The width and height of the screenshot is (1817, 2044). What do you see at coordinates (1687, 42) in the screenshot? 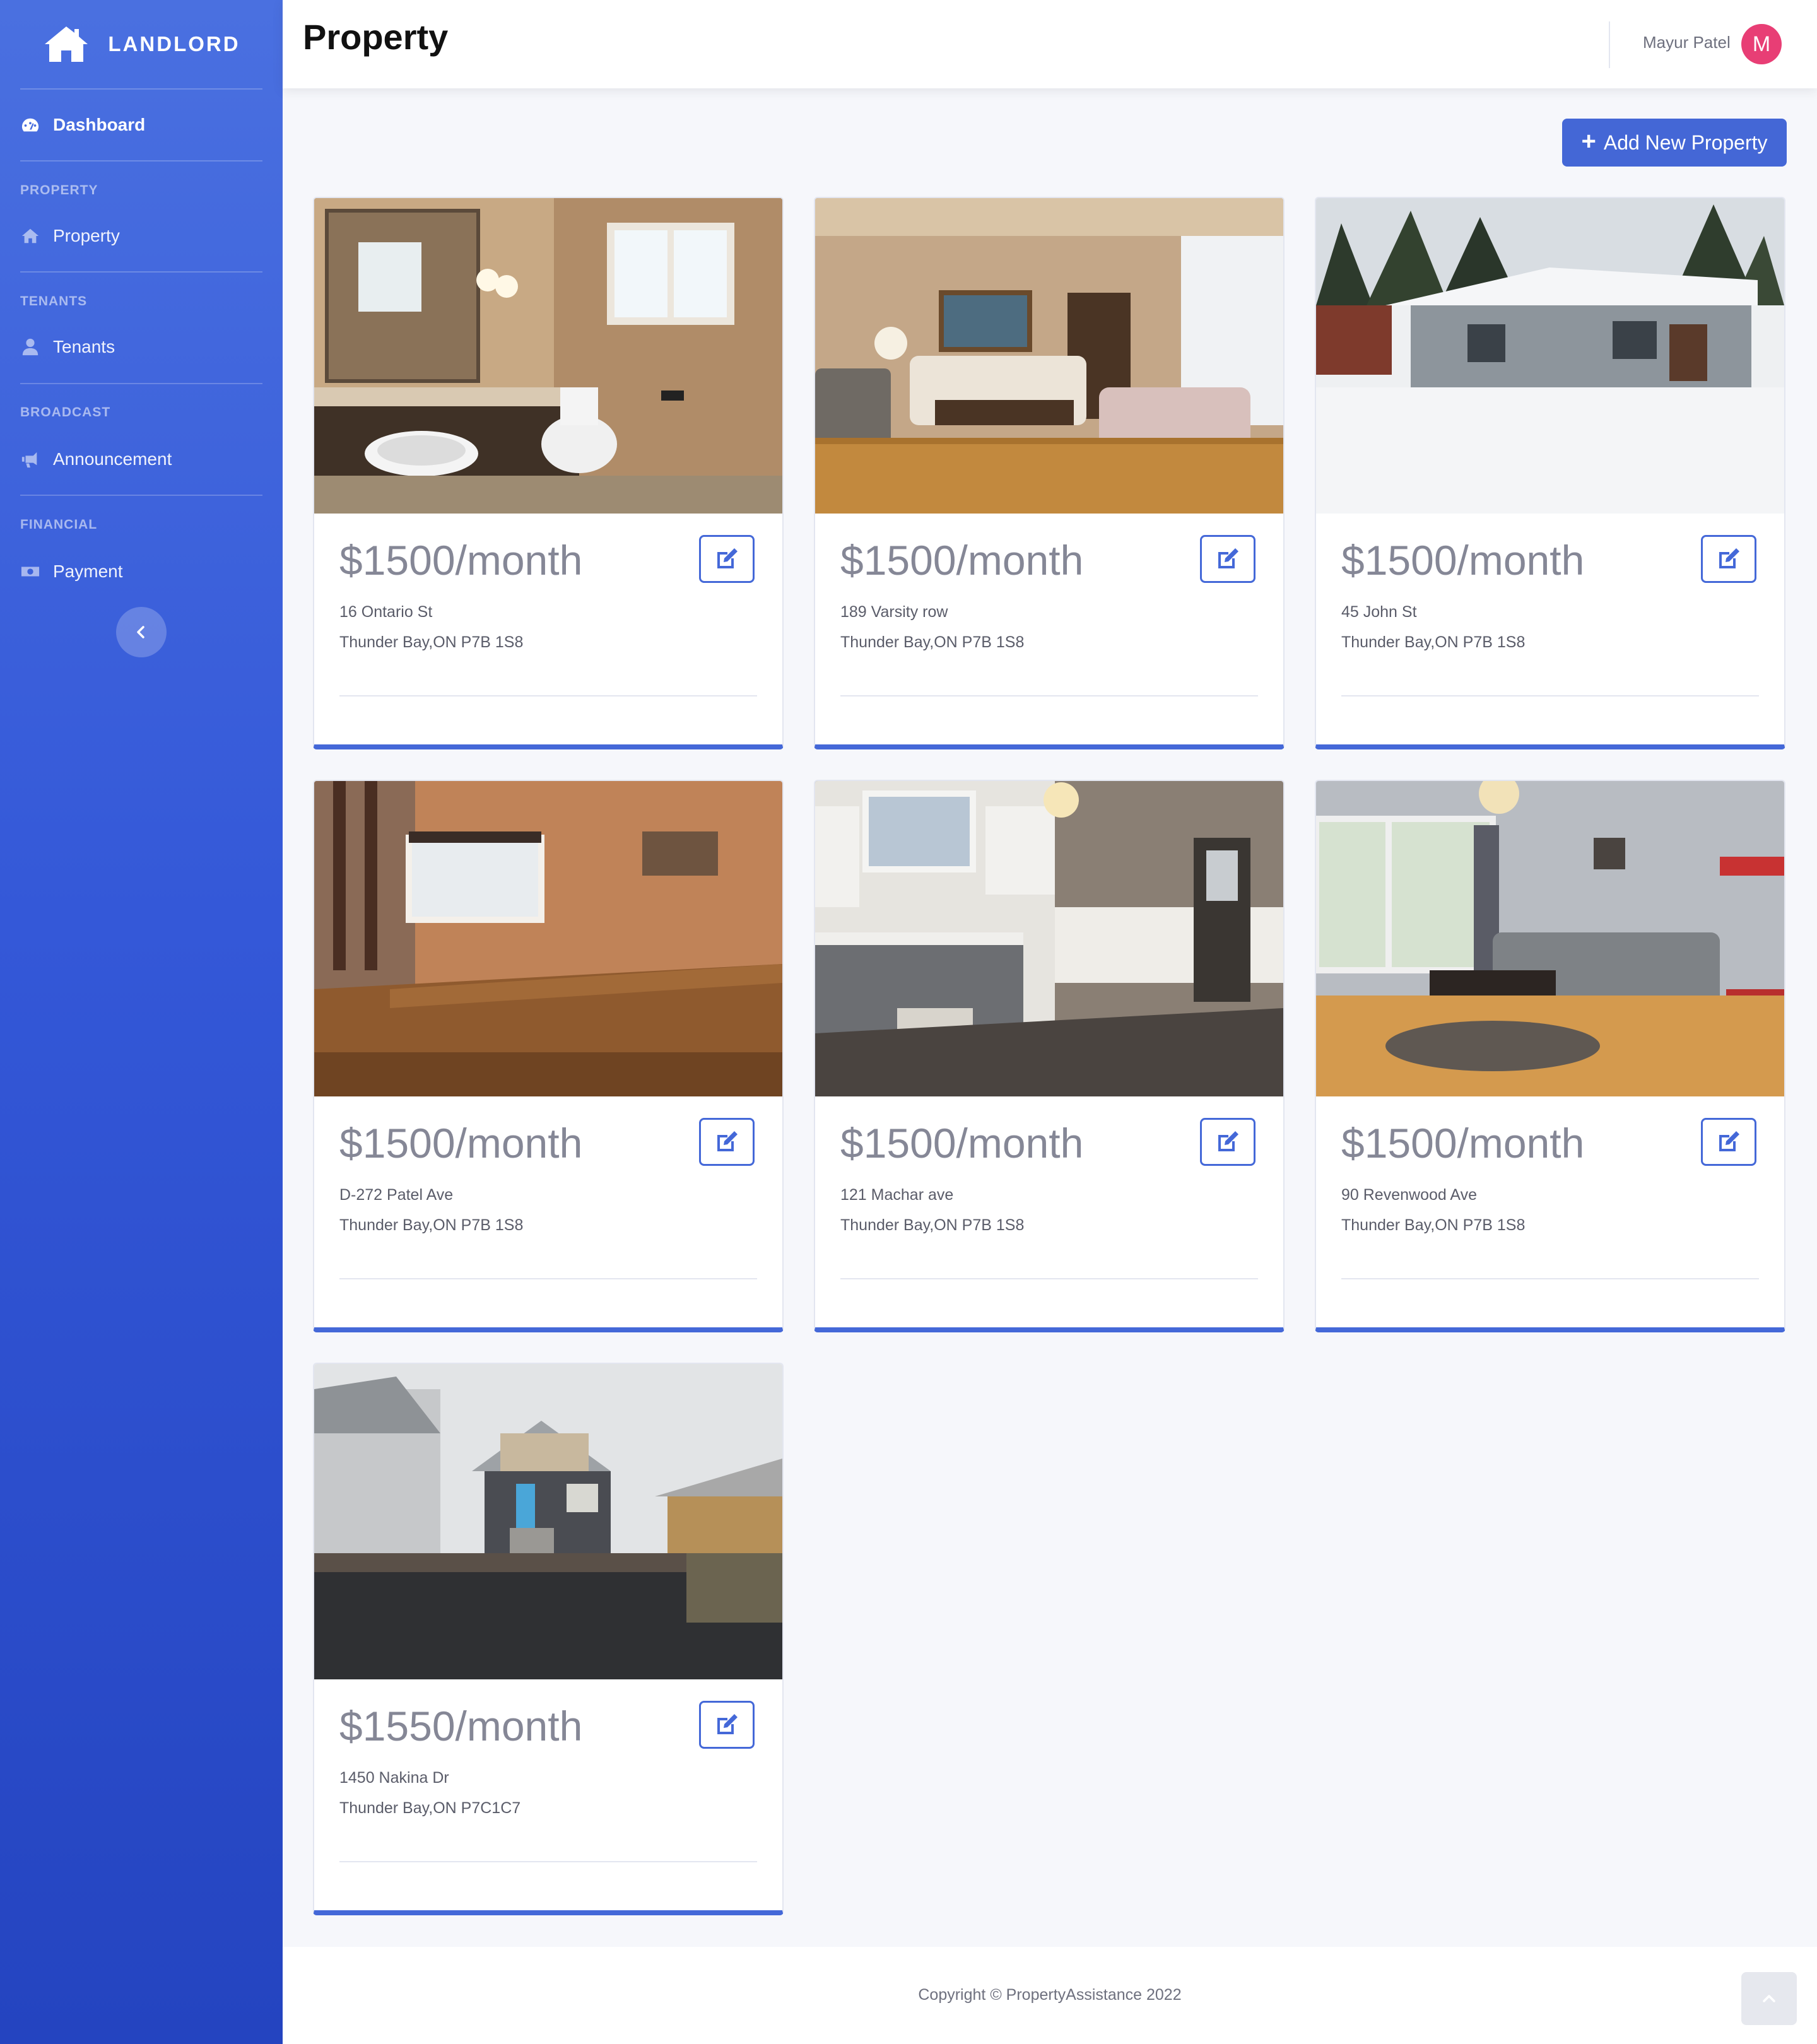
I see `user-name: Mayur Patel` at bounding box center [1687, 42].